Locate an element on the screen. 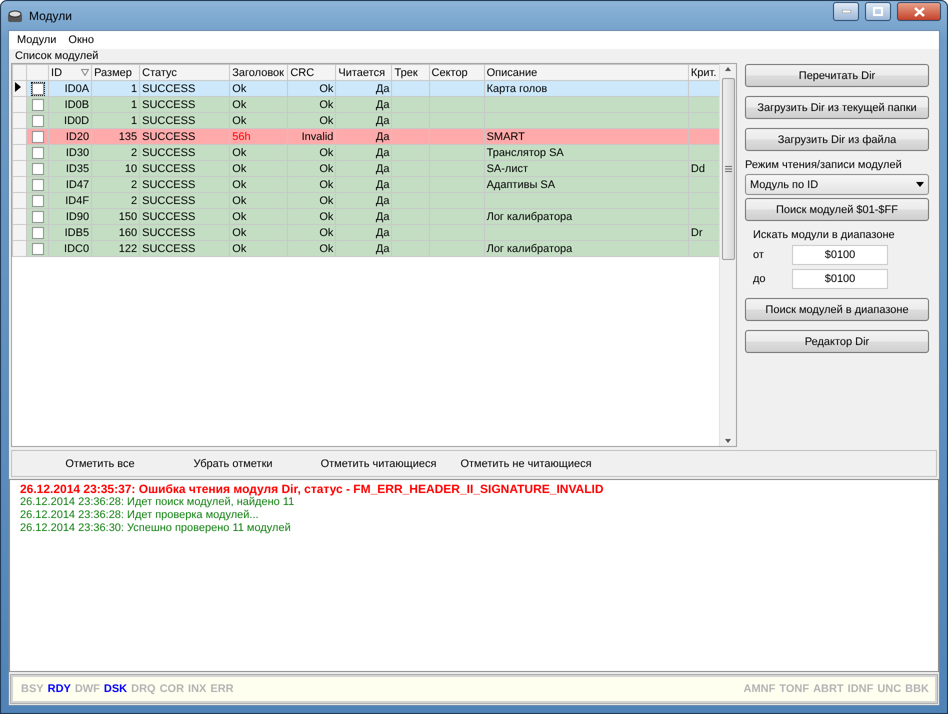  table-row: ID4F 2 SUCCESS Ok Ok Да is located at coordinates (365, 200).